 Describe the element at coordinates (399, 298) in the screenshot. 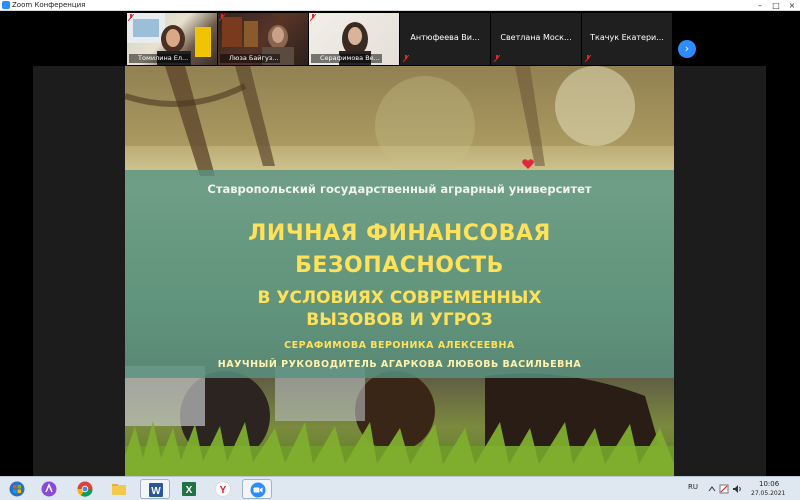

I see `slide-subtitle-line1: В УСЛОВИЯХ СОВРЕМЕННЫХ` at that location.